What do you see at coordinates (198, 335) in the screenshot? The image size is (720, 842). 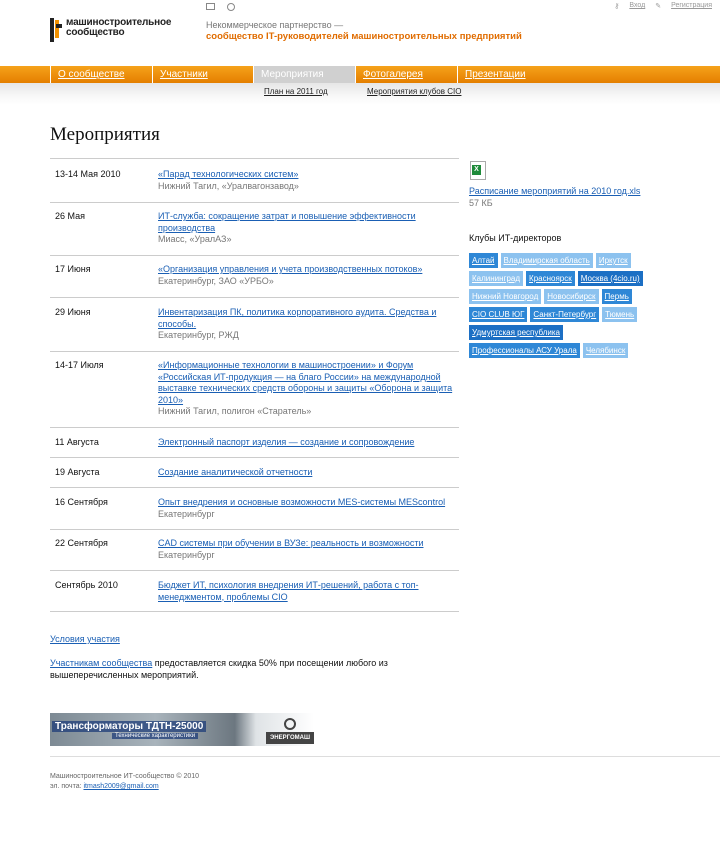 I see `event-place: Екатеринбург, РЖД` at bounding box center [198, 335].